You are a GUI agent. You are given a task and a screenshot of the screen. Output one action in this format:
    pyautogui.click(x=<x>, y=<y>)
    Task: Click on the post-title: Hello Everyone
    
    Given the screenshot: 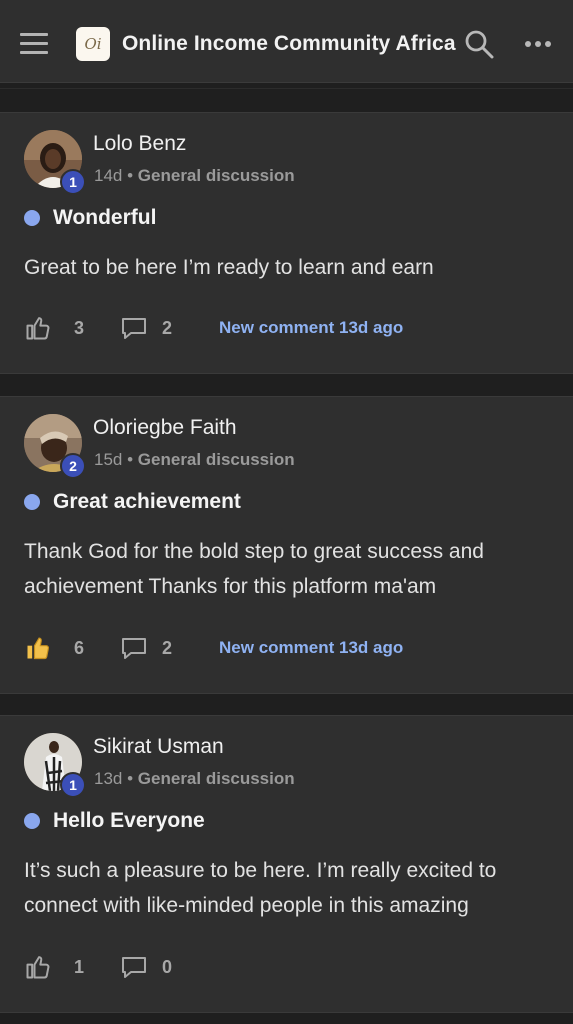 What is the action you would take?
    pyautogui.click(x=129, y=821)
    